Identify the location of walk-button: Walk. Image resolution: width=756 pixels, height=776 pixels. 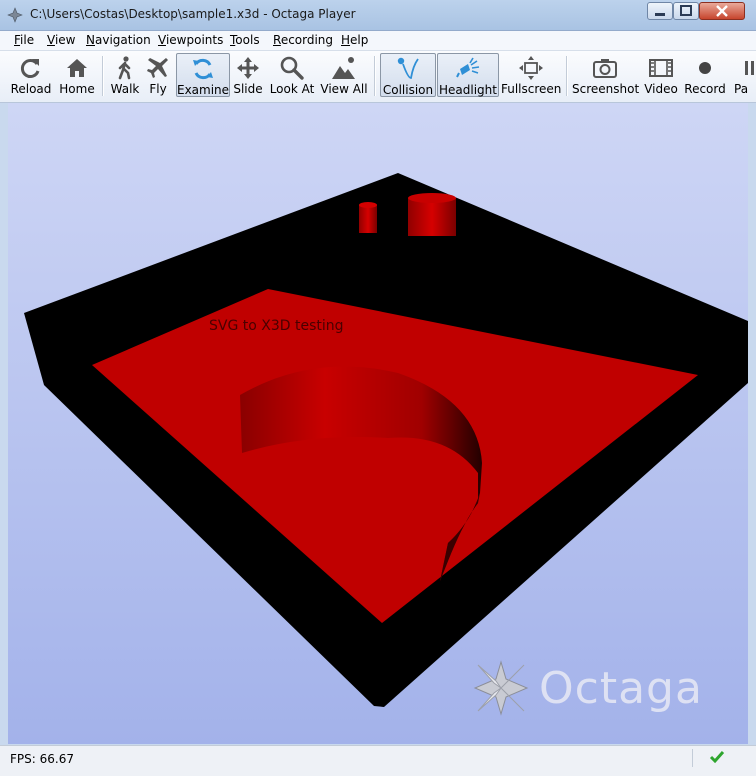
(125, 75).